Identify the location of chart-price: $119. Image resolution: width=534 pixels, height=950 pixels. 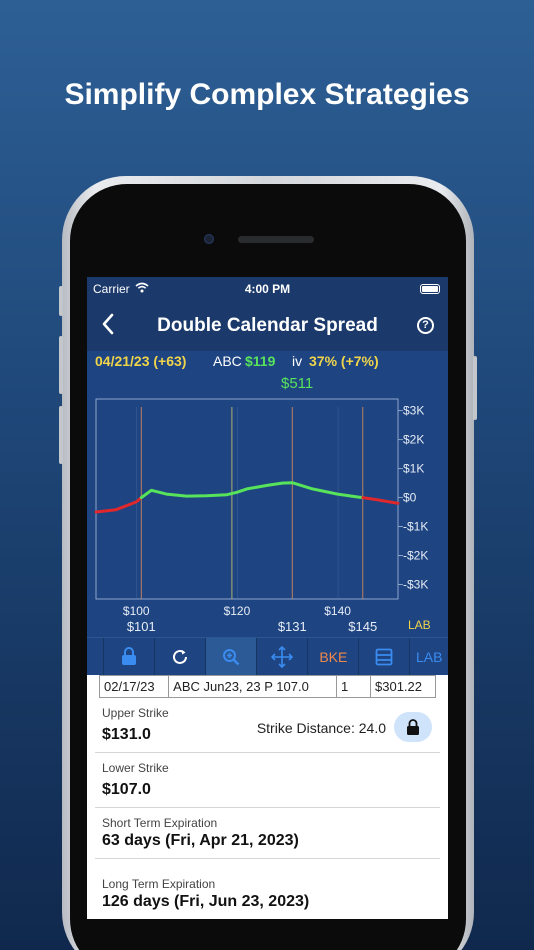
(260, 361).